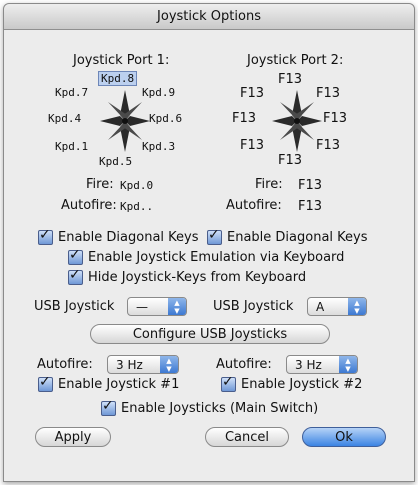  I want to click on port2-autofire-label: Autofire:, so click(254, 205).